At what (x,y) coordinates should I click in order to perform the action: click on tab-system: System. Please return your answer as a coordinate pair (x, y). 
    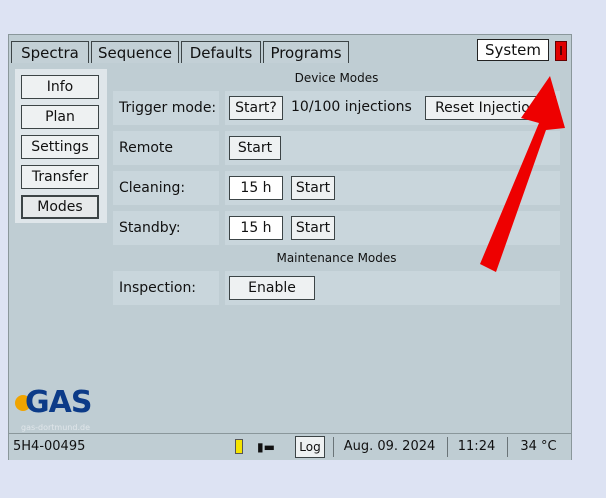
    Looking at the image, I should click on (513, 50).